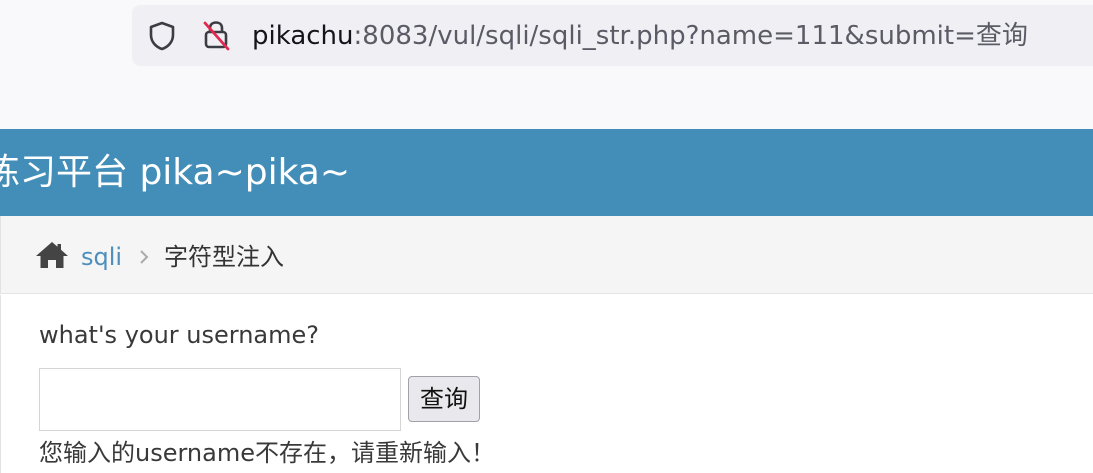  What do you see at coordinates (444, 399) in the screenshot?
I see `query-button: 查询` at bounding box center [444, 399].